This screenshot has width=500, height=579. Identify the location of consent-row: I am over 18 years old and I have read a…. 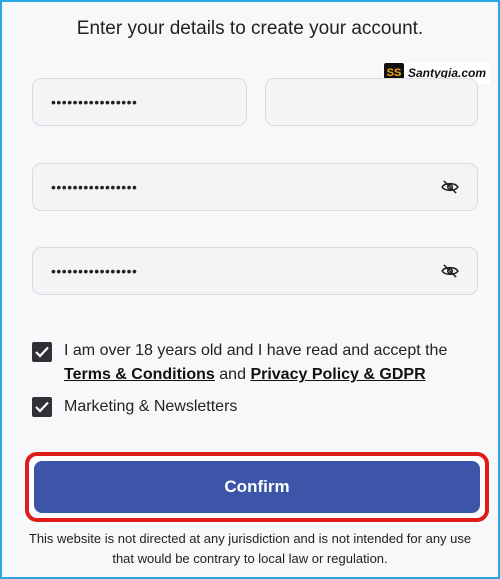
(239, 363).